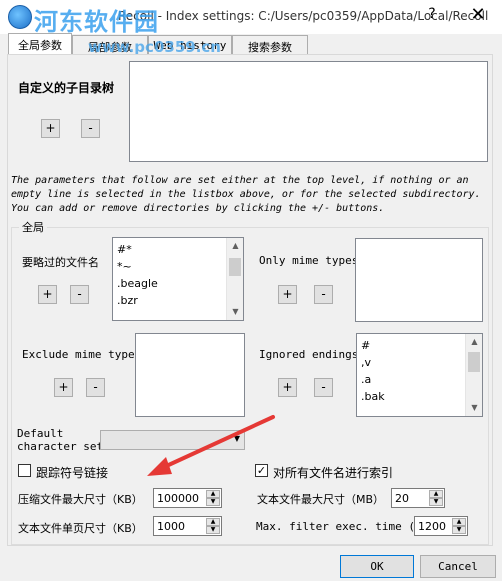  Describe the element at coordinates (287, 294) in the screenshot. I see `add-only-mime-button: +` at that location.